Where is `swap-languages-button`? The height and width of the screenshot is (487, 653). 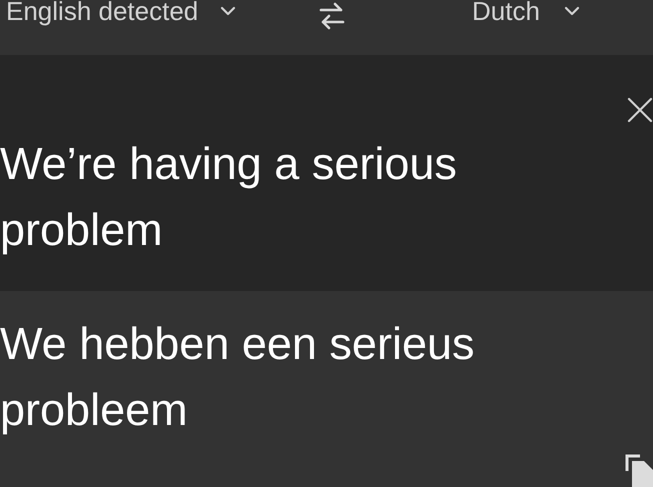
swap-languages-button is located at coordinates (332, 16).